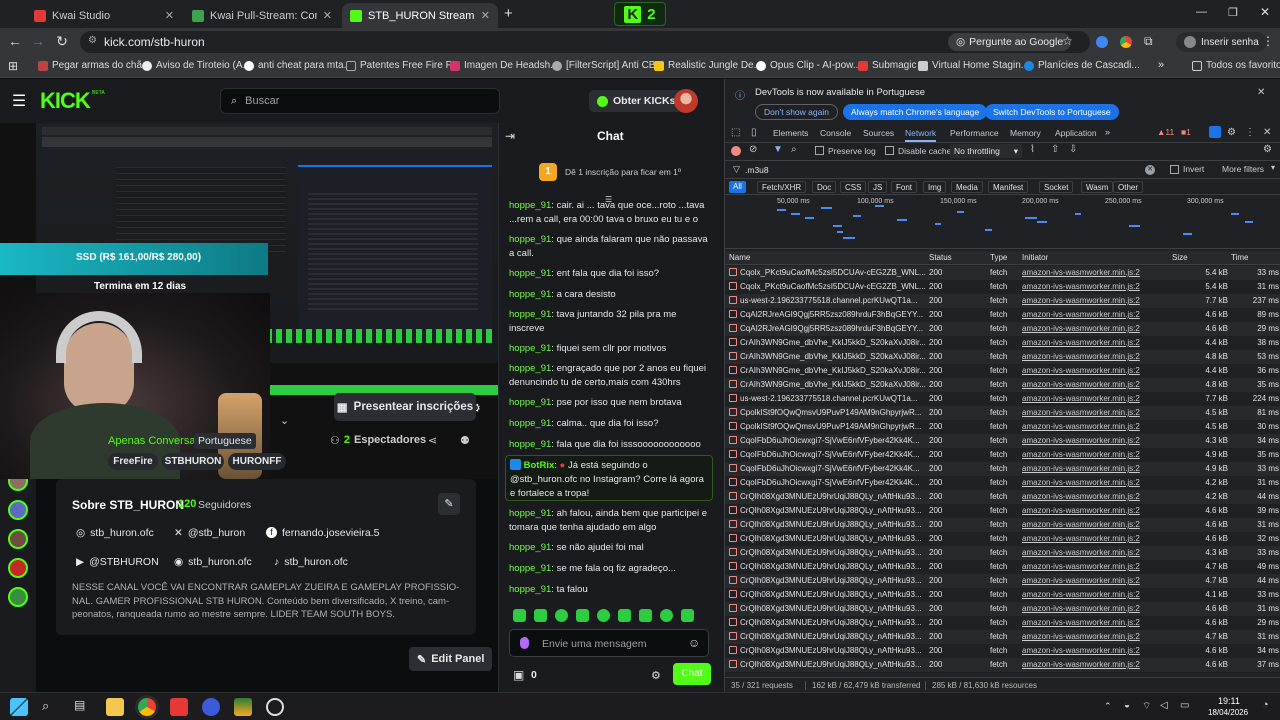 The width and height of the screenshot is (1280, 720). Describe the element at coordinates (1221, 42) in the screenshot. I see `profile-button: Inserir senha` at that location.